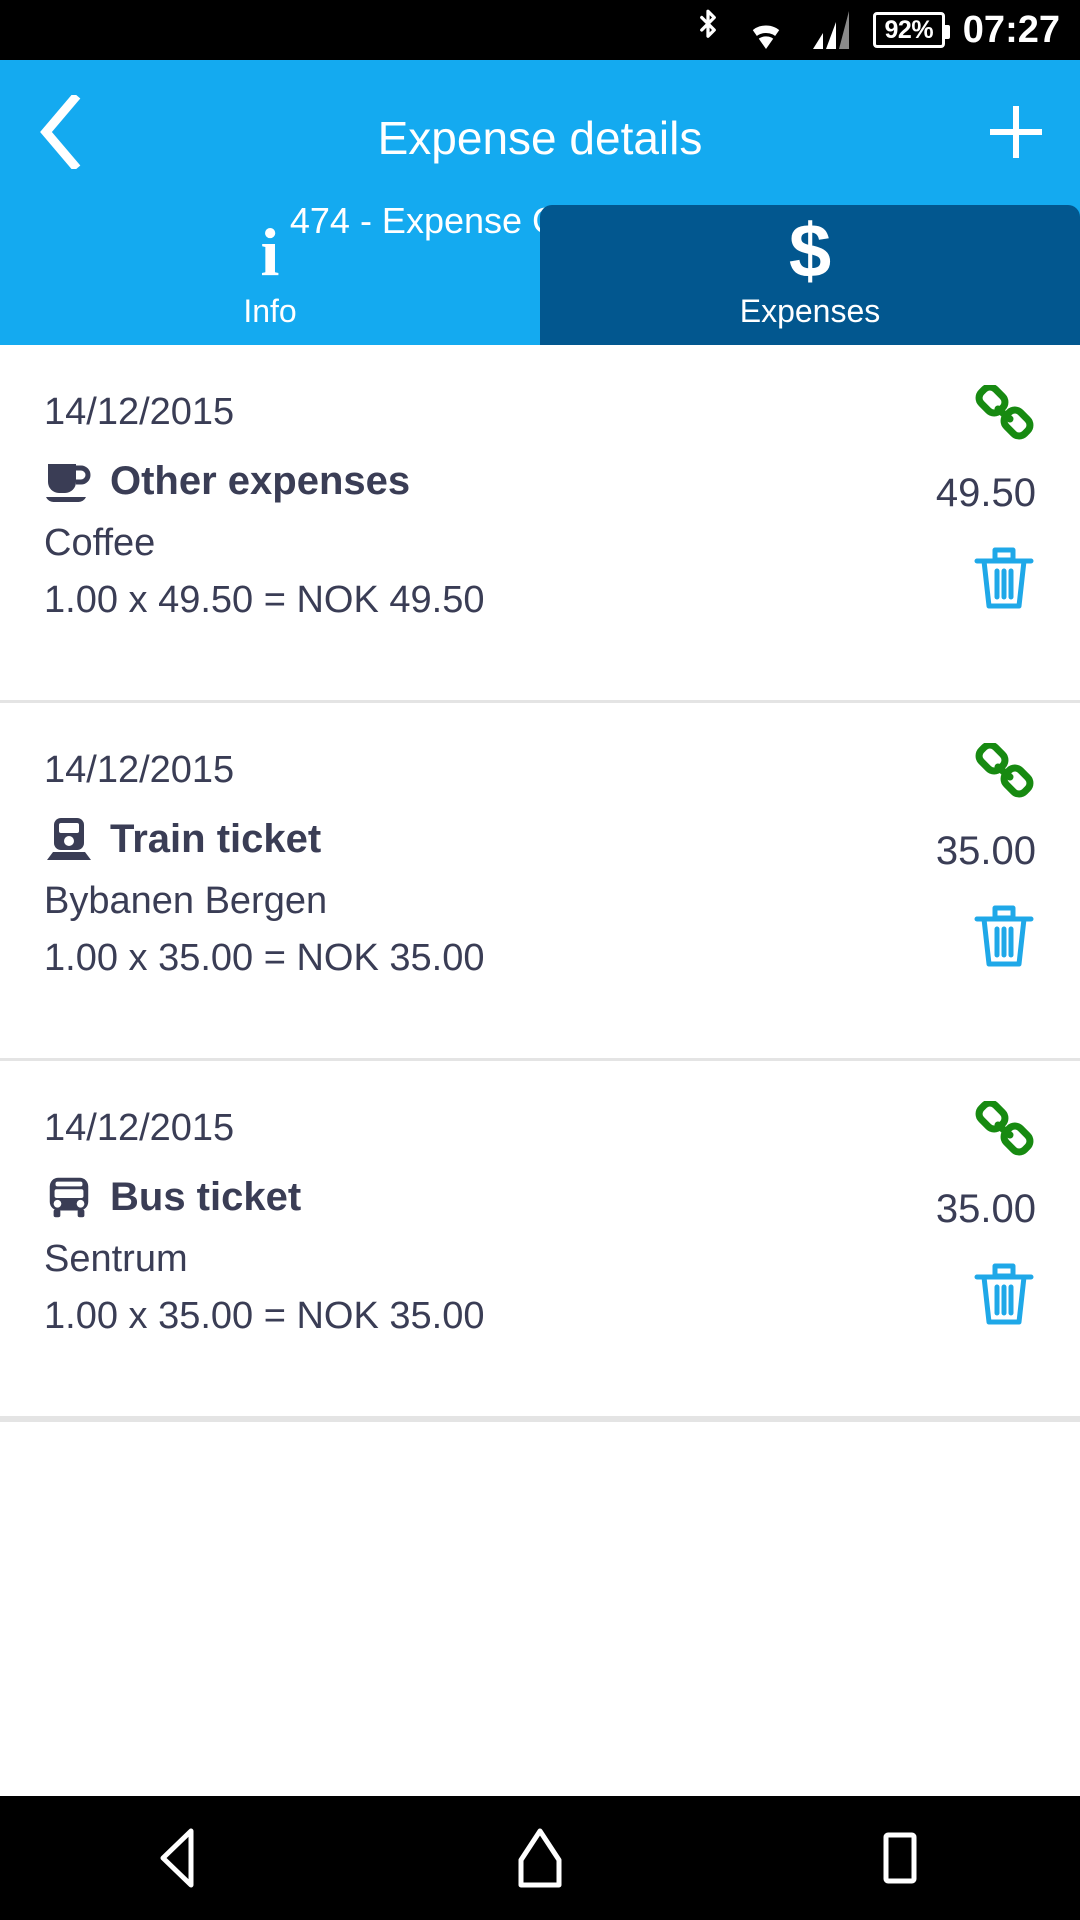 The height and width of the screenshot is (1920, 1080). What do you see at coordinates (206, 1196) in the screenshot?
I see `expense-category: Bus ticket` at bounding box center [206, 1196].